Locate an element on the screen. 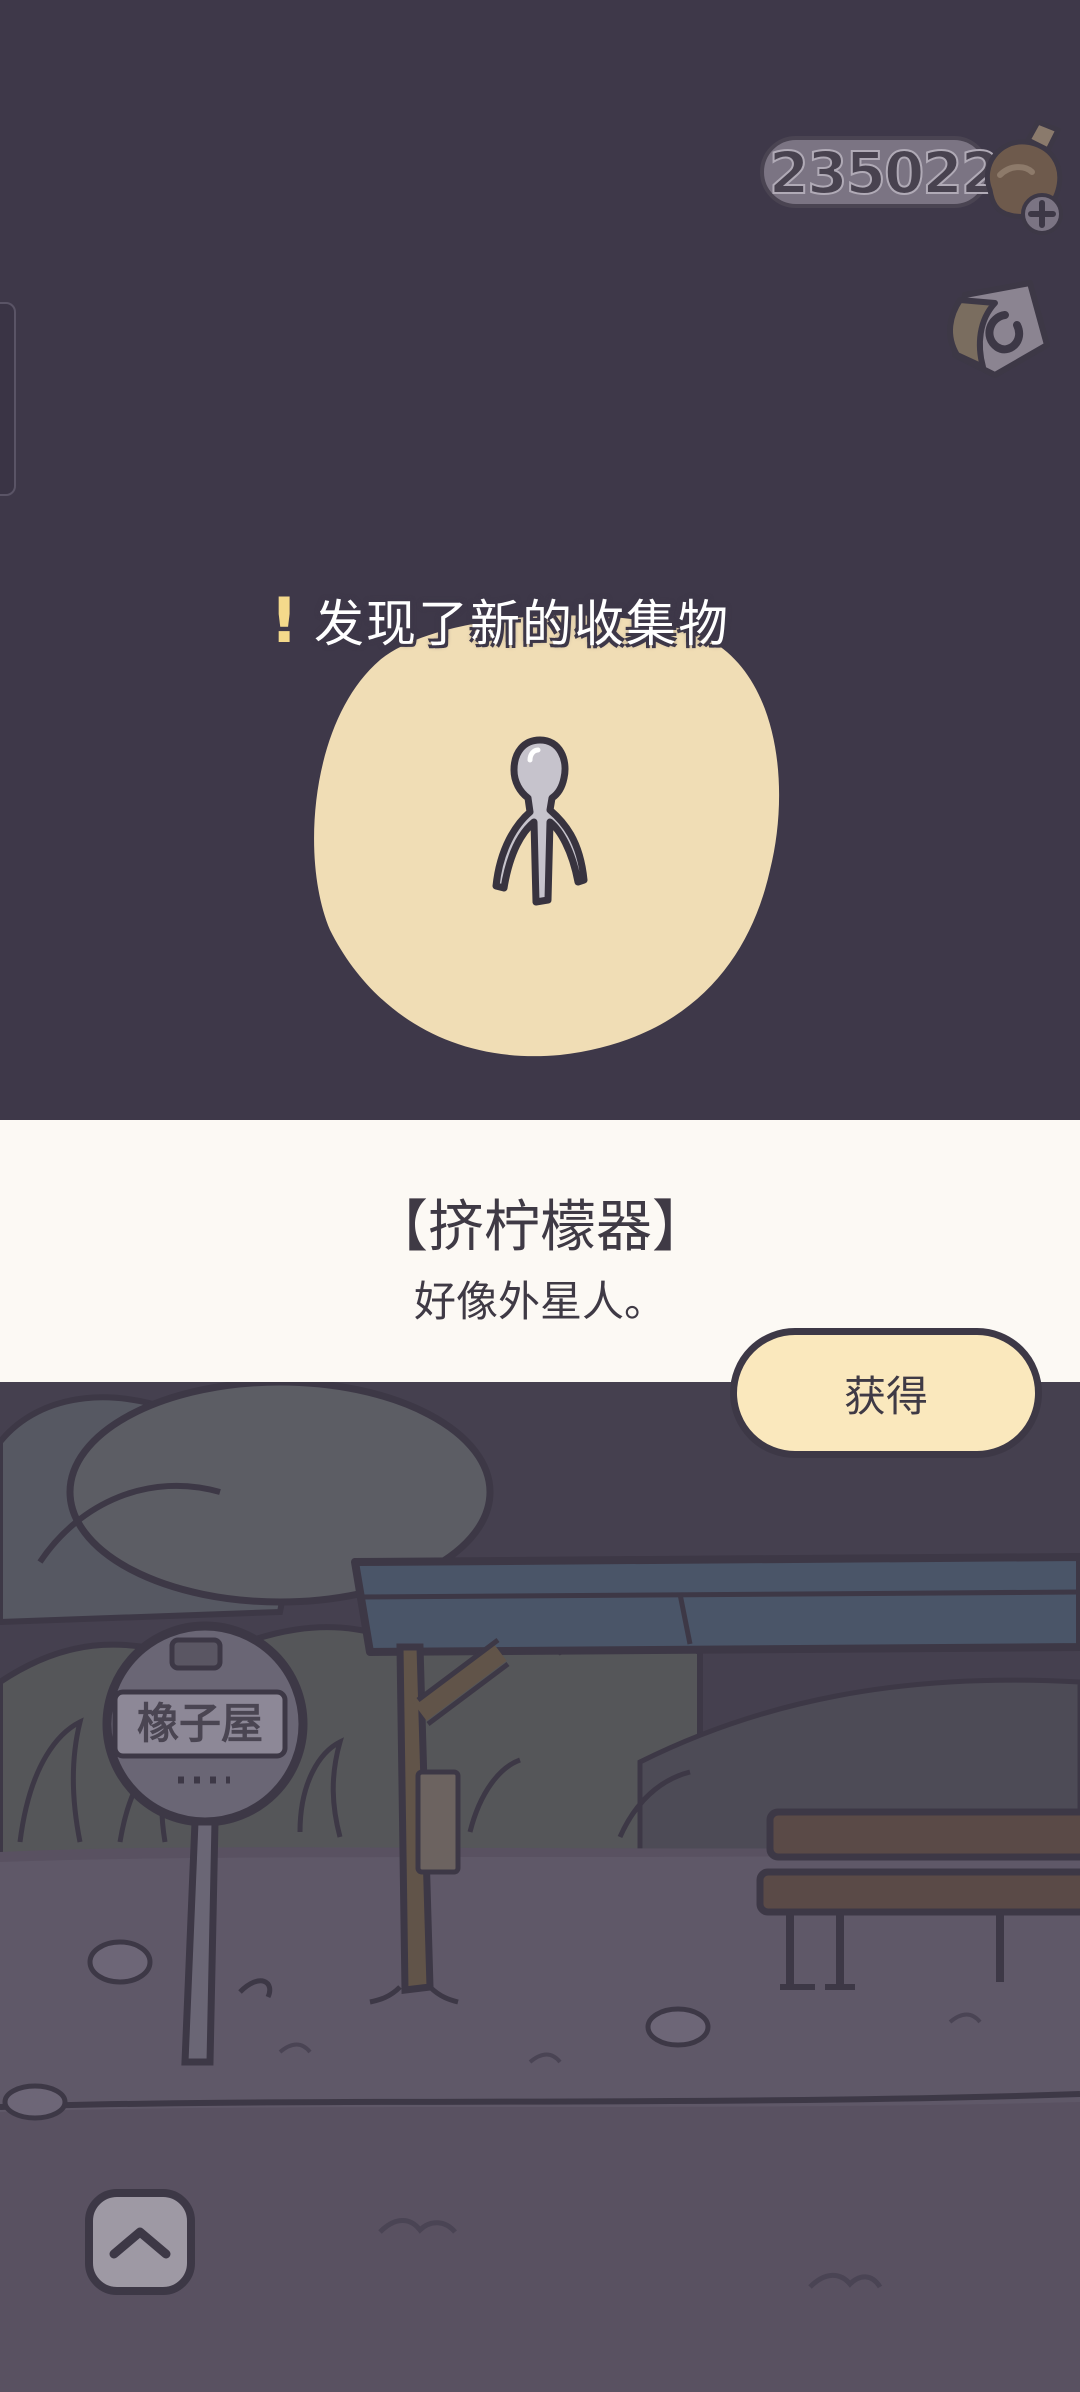  side-drawer-handle is located at coordinates (8, 399).